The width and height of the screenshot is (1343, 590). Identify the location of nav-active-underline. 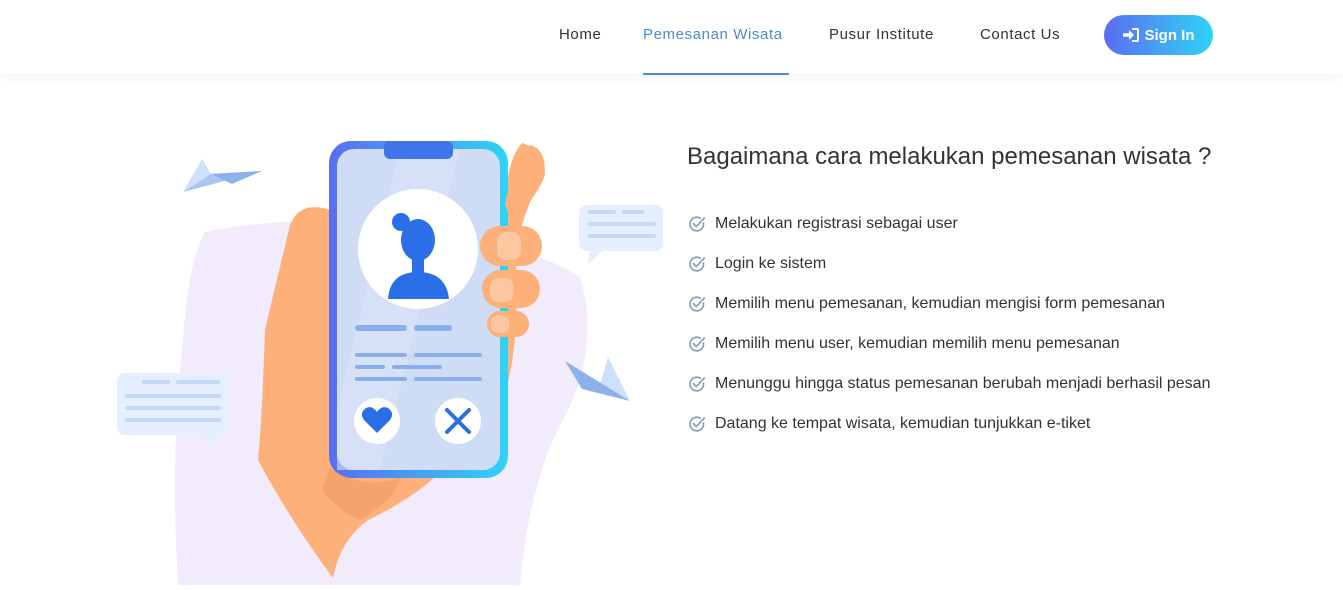
(716, 74).